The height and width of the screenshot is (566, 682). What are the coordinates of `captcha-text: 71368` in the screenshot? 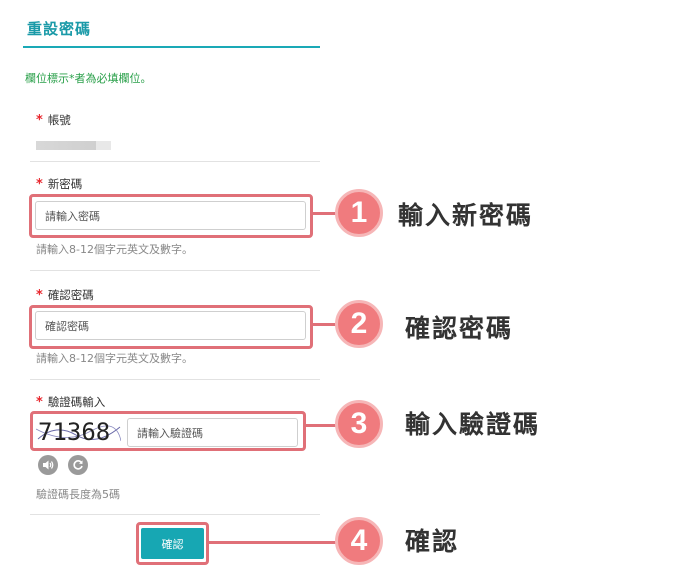 It's located at (74, 432).